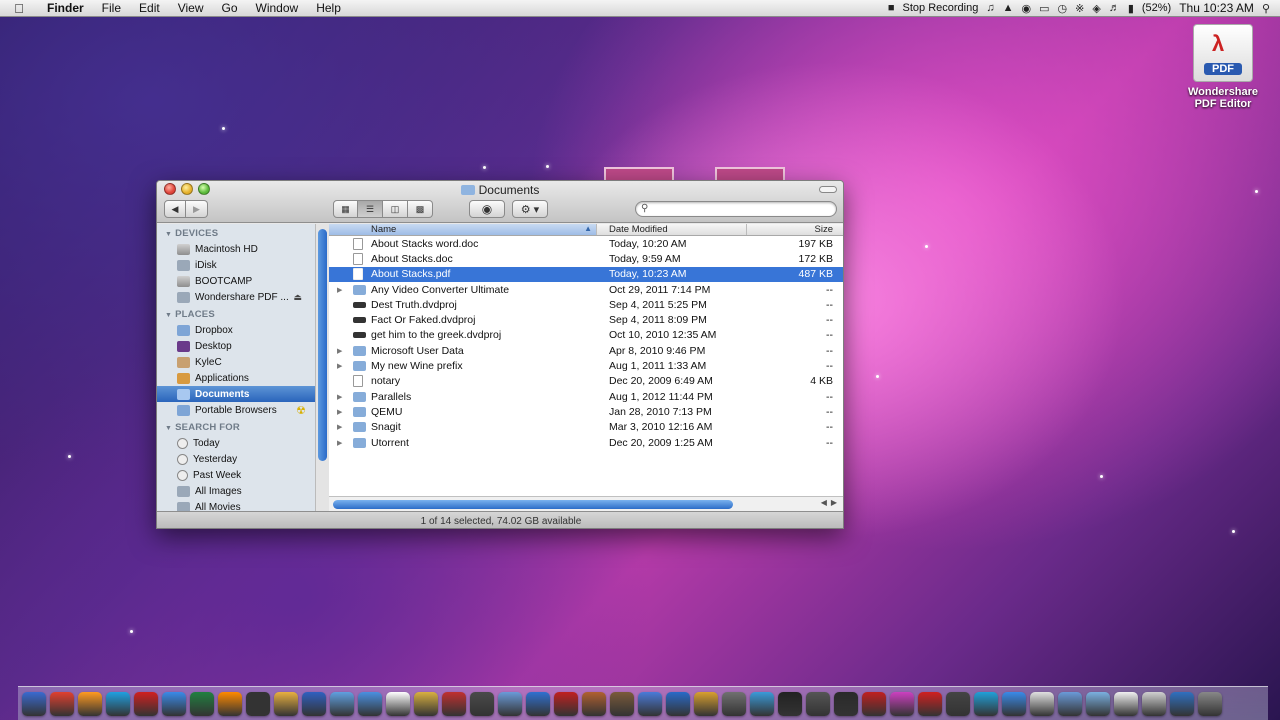 This screenshot has height=720, width=1280. I want to click on sidebar-item-past-week: Past Week, so click(236, 475).